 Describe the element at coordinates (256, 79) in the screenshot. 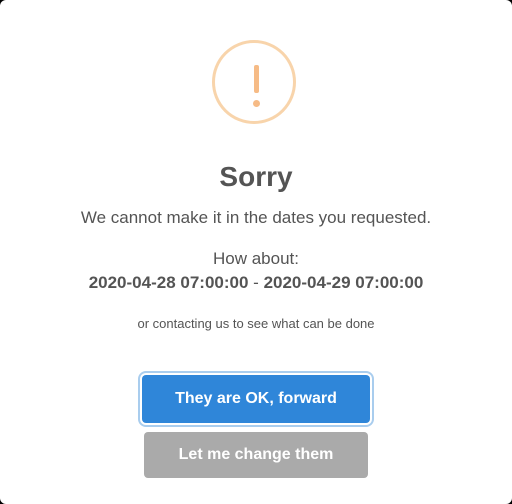

I see `exclamation-bar` at that location.